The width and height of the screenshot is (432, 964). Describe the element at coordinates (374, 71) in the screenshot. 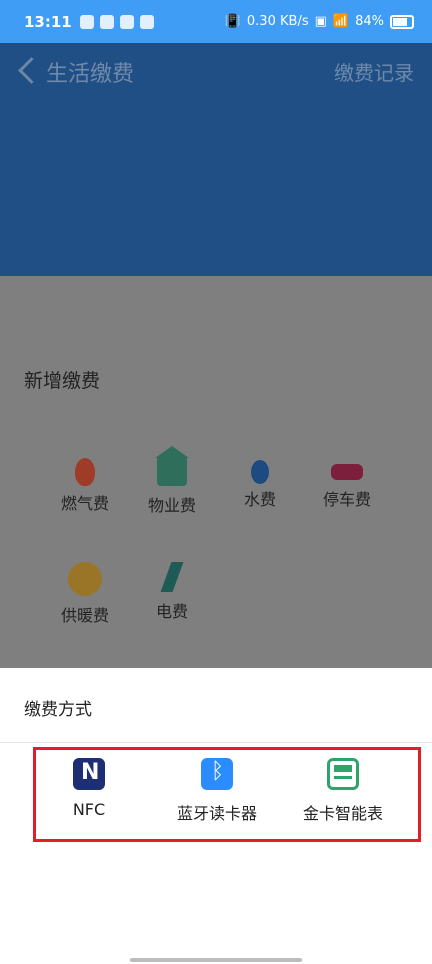

I see `payment-record-link: 缴费记录` at that location.